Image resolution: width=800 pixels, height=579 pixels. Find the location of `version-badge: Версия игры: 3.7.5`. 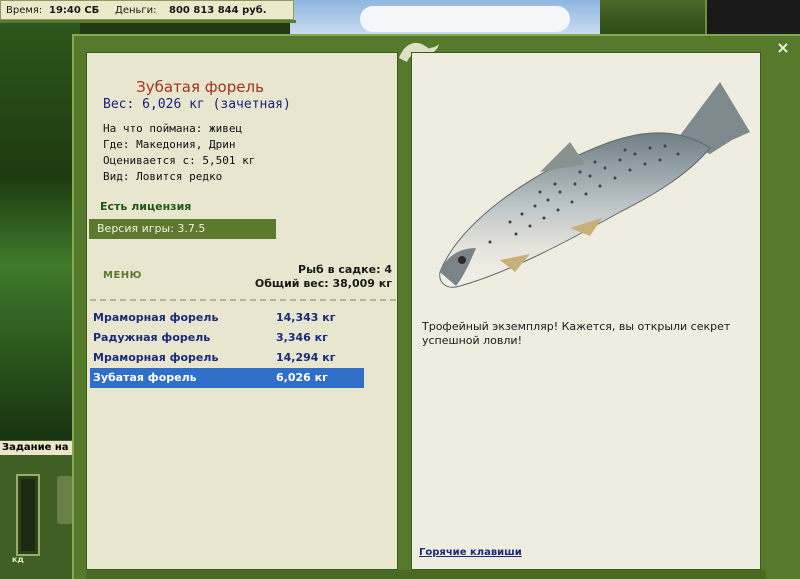

version-badge: Версия игры: 3.7.5 is located at coordinates (182, 229).